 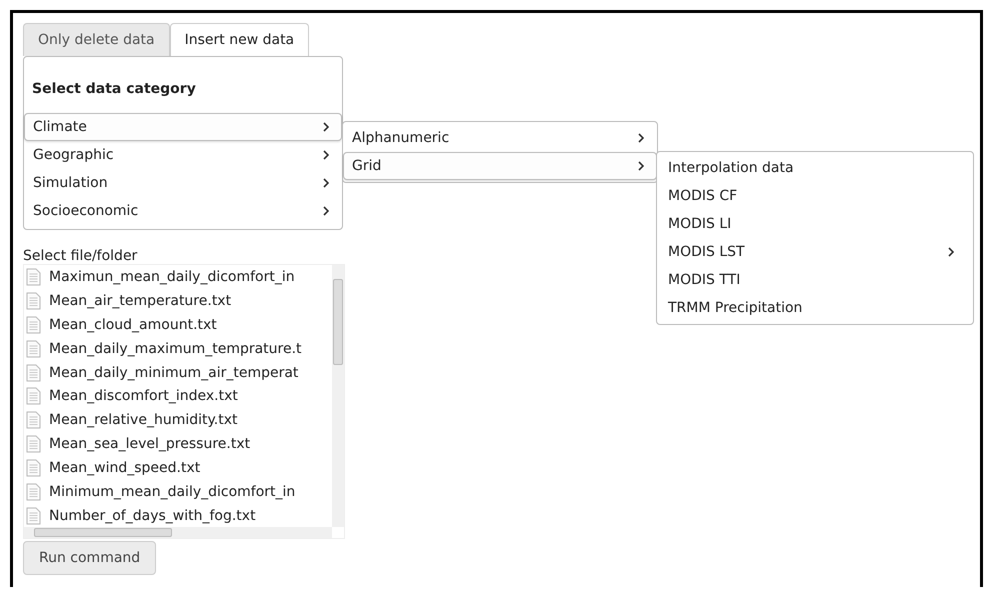 What do you see at coordinates (815, 280) in the screenshot?
I see `menu-item: MODIS TTI` at bounding box center [815, 280].